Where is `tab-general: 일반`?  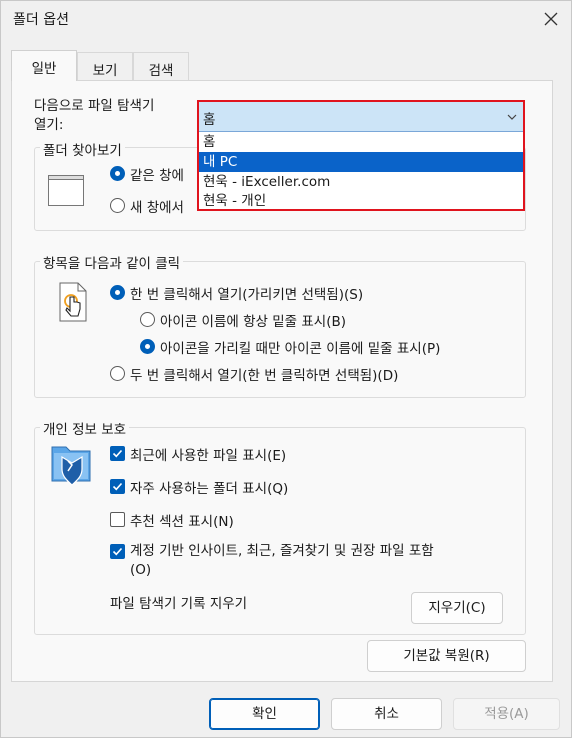 tab-general: 일반 is located at coordinates (44, 65).